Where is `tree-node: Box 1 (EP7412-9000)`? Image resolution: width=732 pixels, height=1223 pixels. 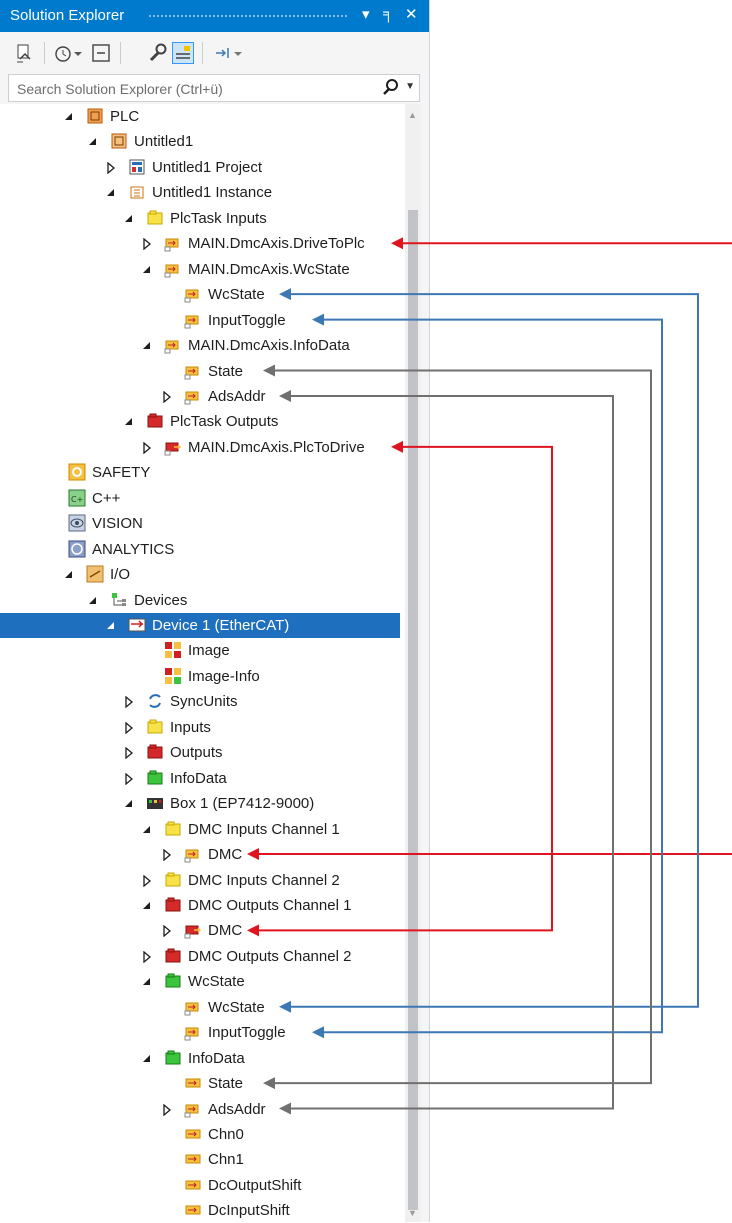
tree-node: Box 1 (EP7412-9000) is located at coordinates (200, 803).